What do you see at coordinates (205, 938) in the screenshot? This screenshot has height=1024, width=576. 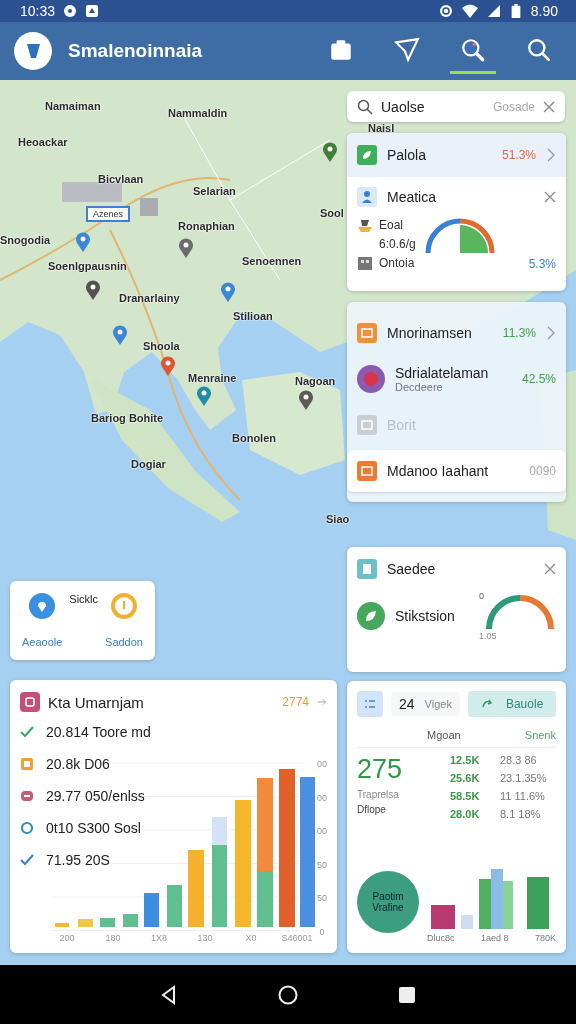 I see `axis-label: 130` at bounding box center [205, 938].